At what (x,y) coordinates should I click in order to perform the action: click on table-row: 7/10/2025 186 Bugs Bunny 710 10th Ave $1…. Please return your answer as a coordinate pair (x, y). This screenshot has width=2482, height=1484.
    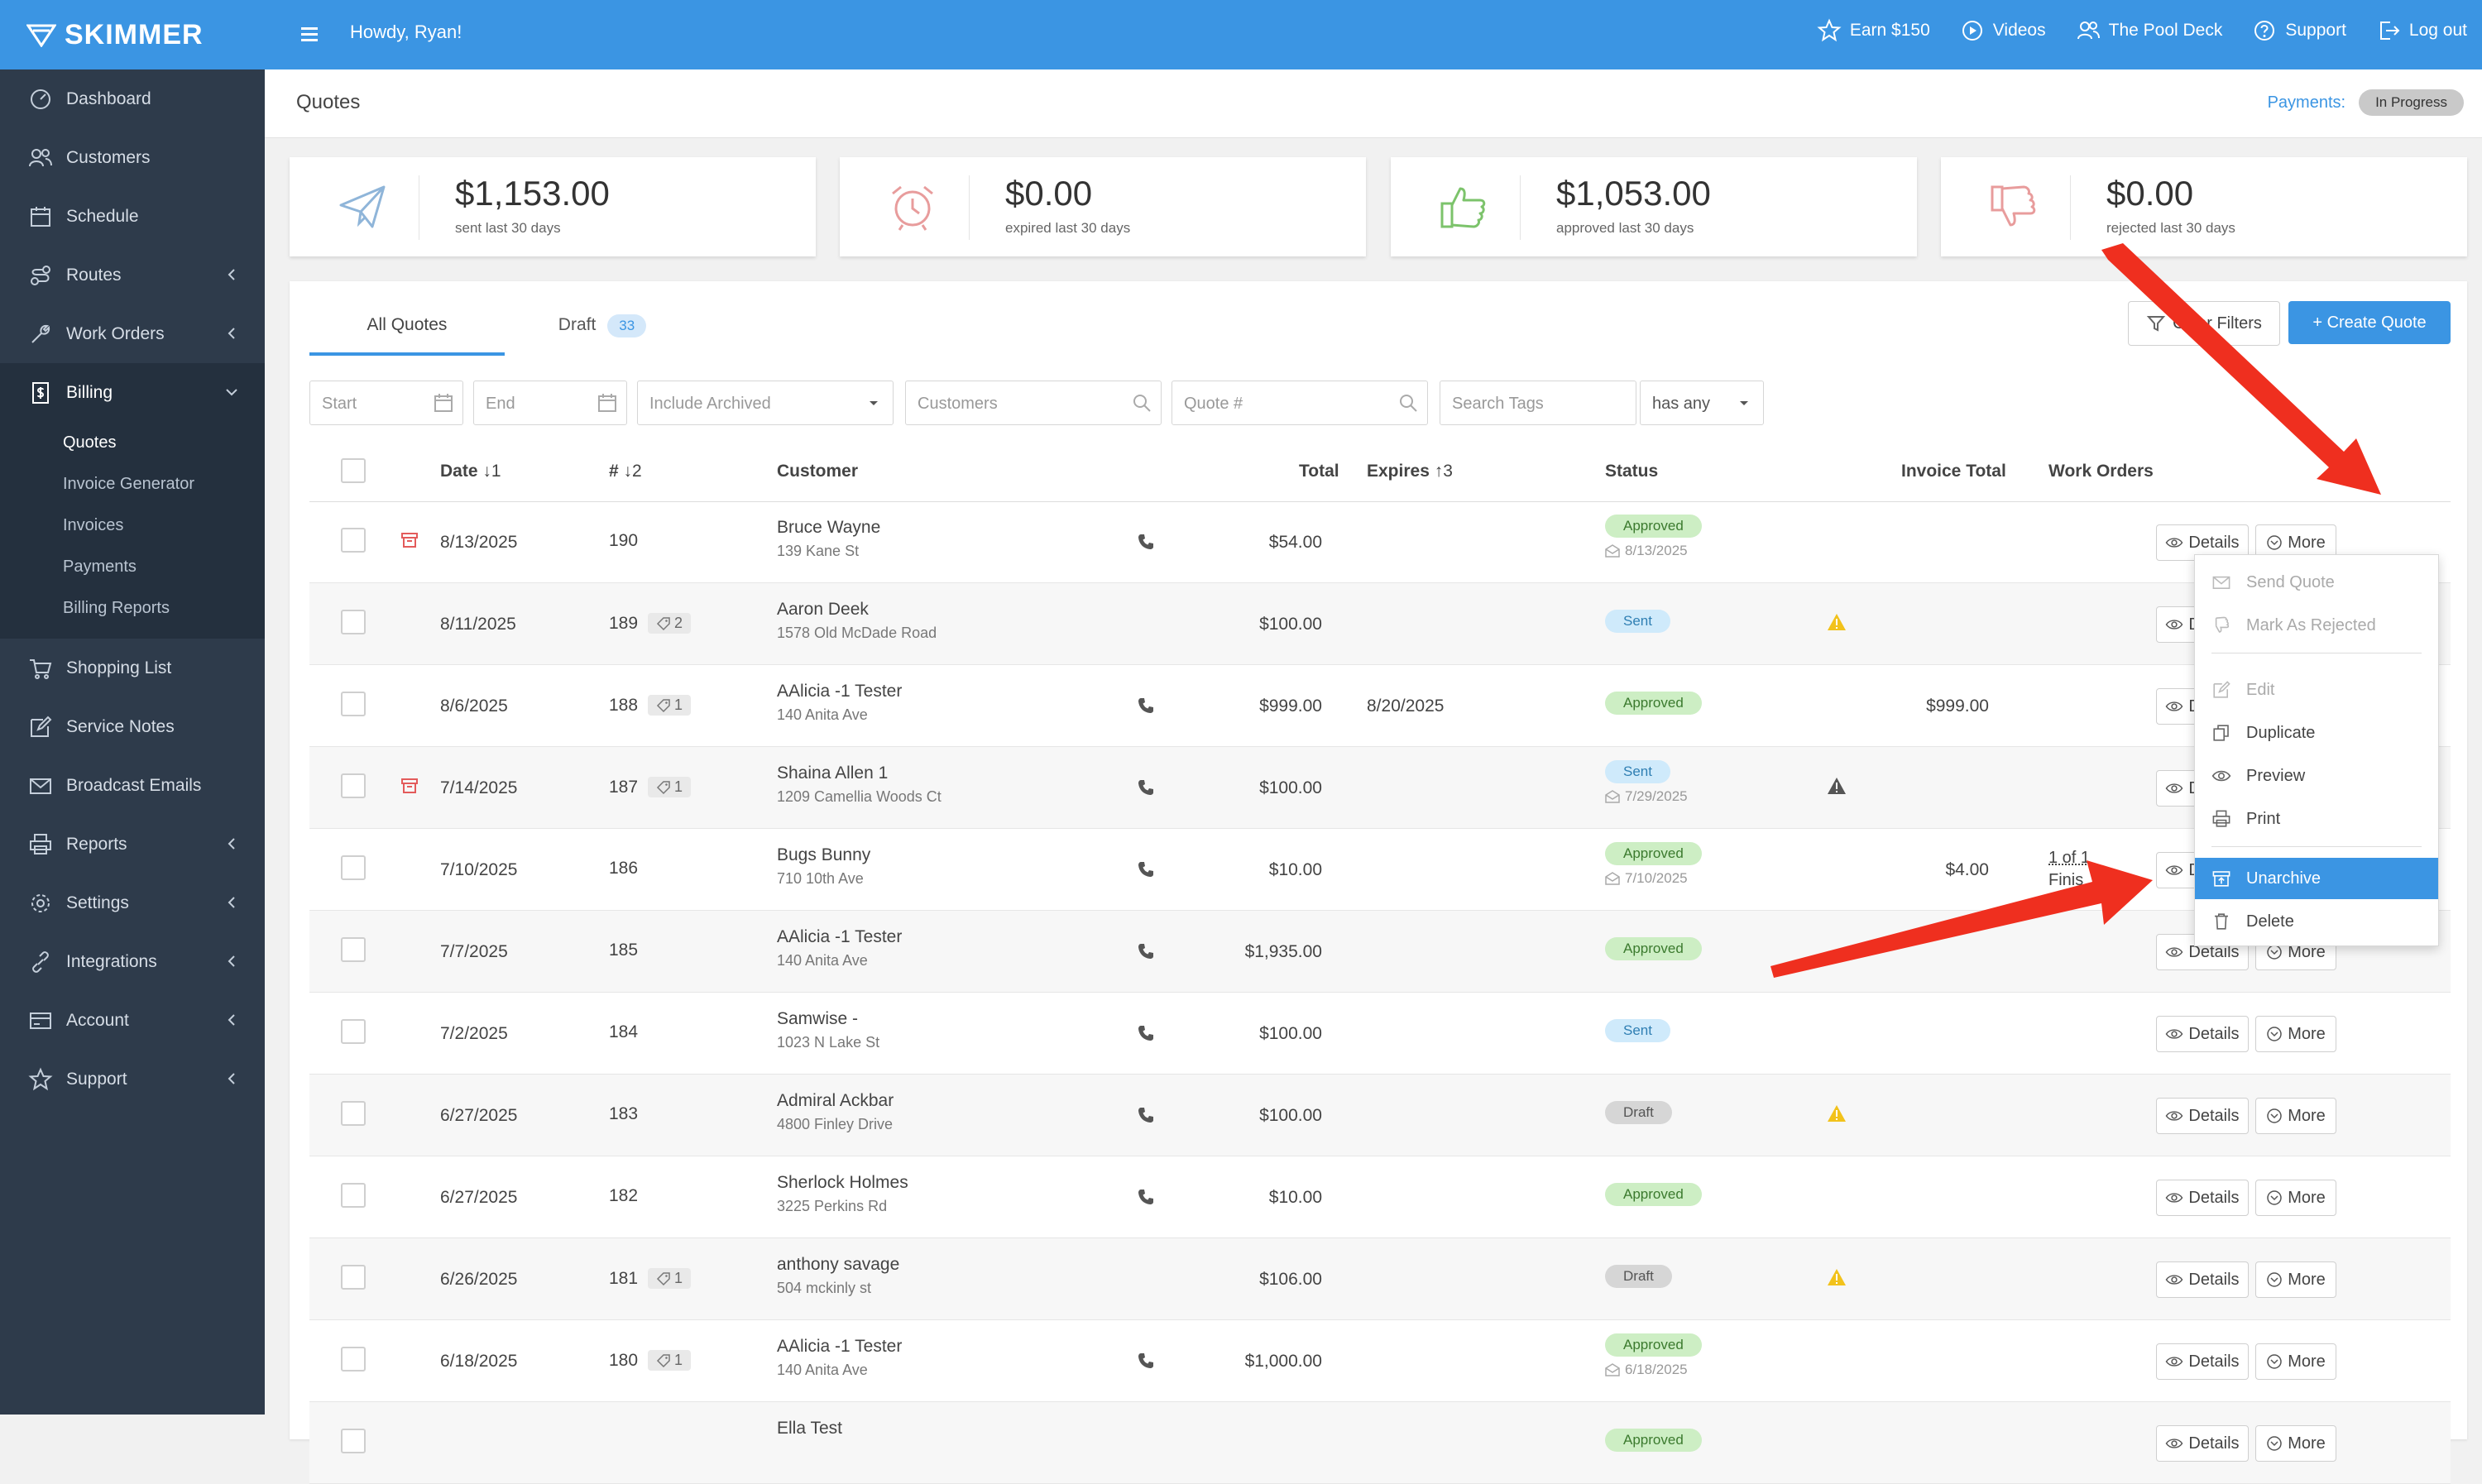
    Looking at the image, I should click on (1380, 870).